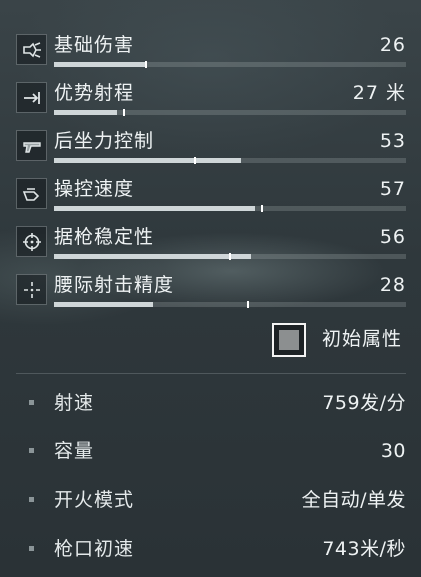  I want to click on spec-value: 743米/秒, so click(364, 549).